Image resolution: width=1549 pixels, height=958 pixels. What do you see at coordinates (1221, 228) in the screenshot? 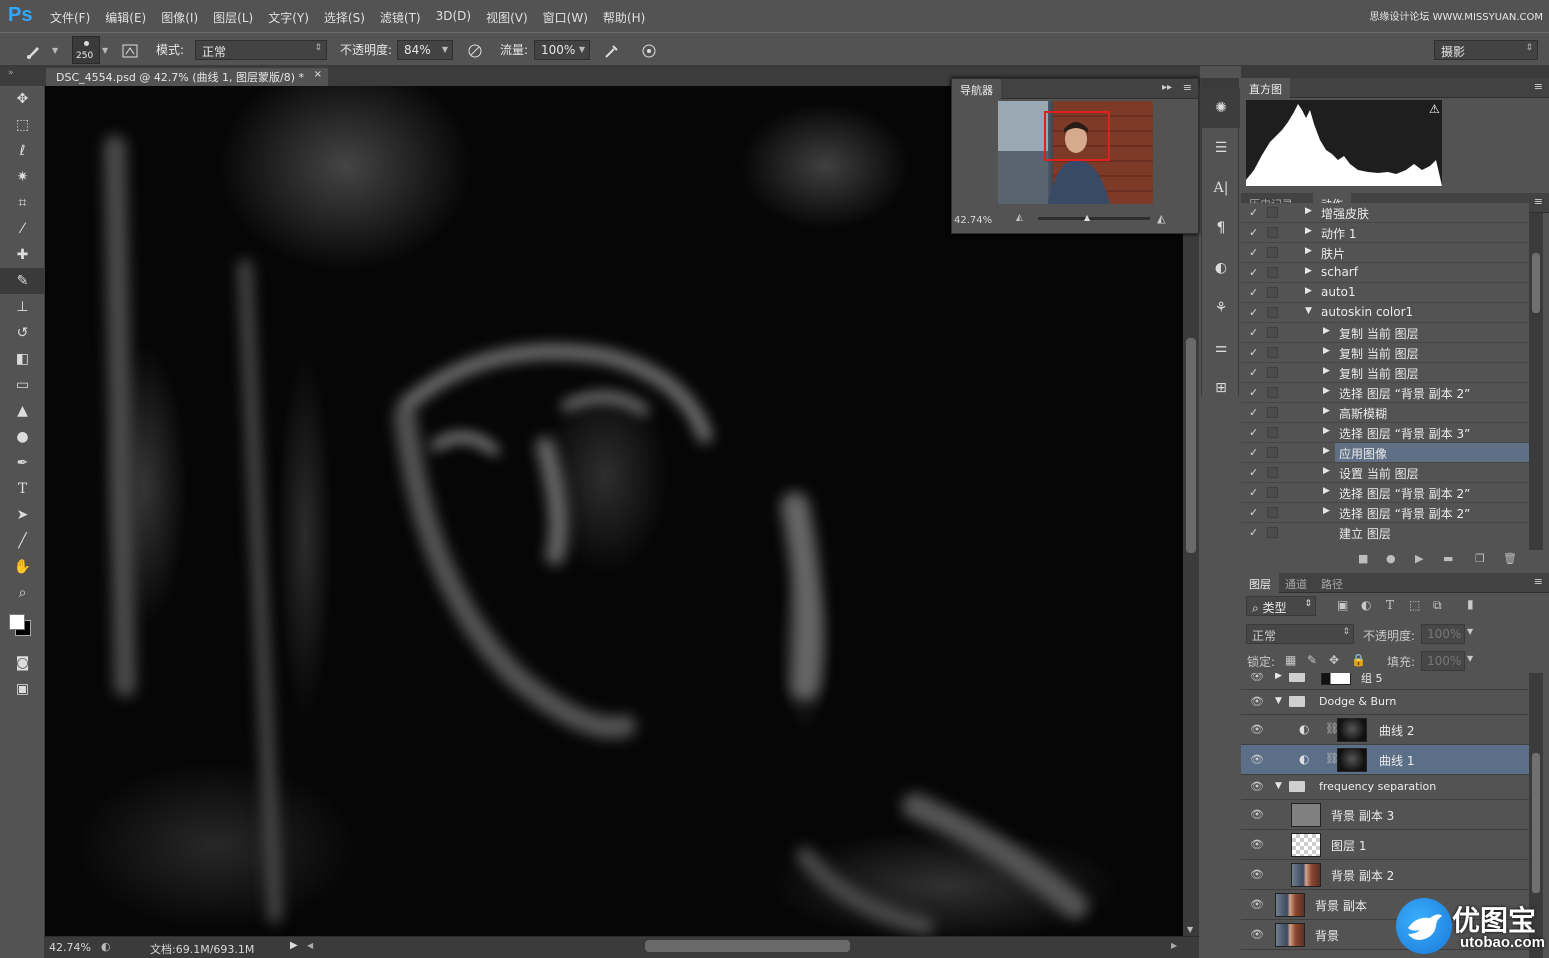
I see `paragraph-panel-icon: ¶` at bounding box center [1221, 228].